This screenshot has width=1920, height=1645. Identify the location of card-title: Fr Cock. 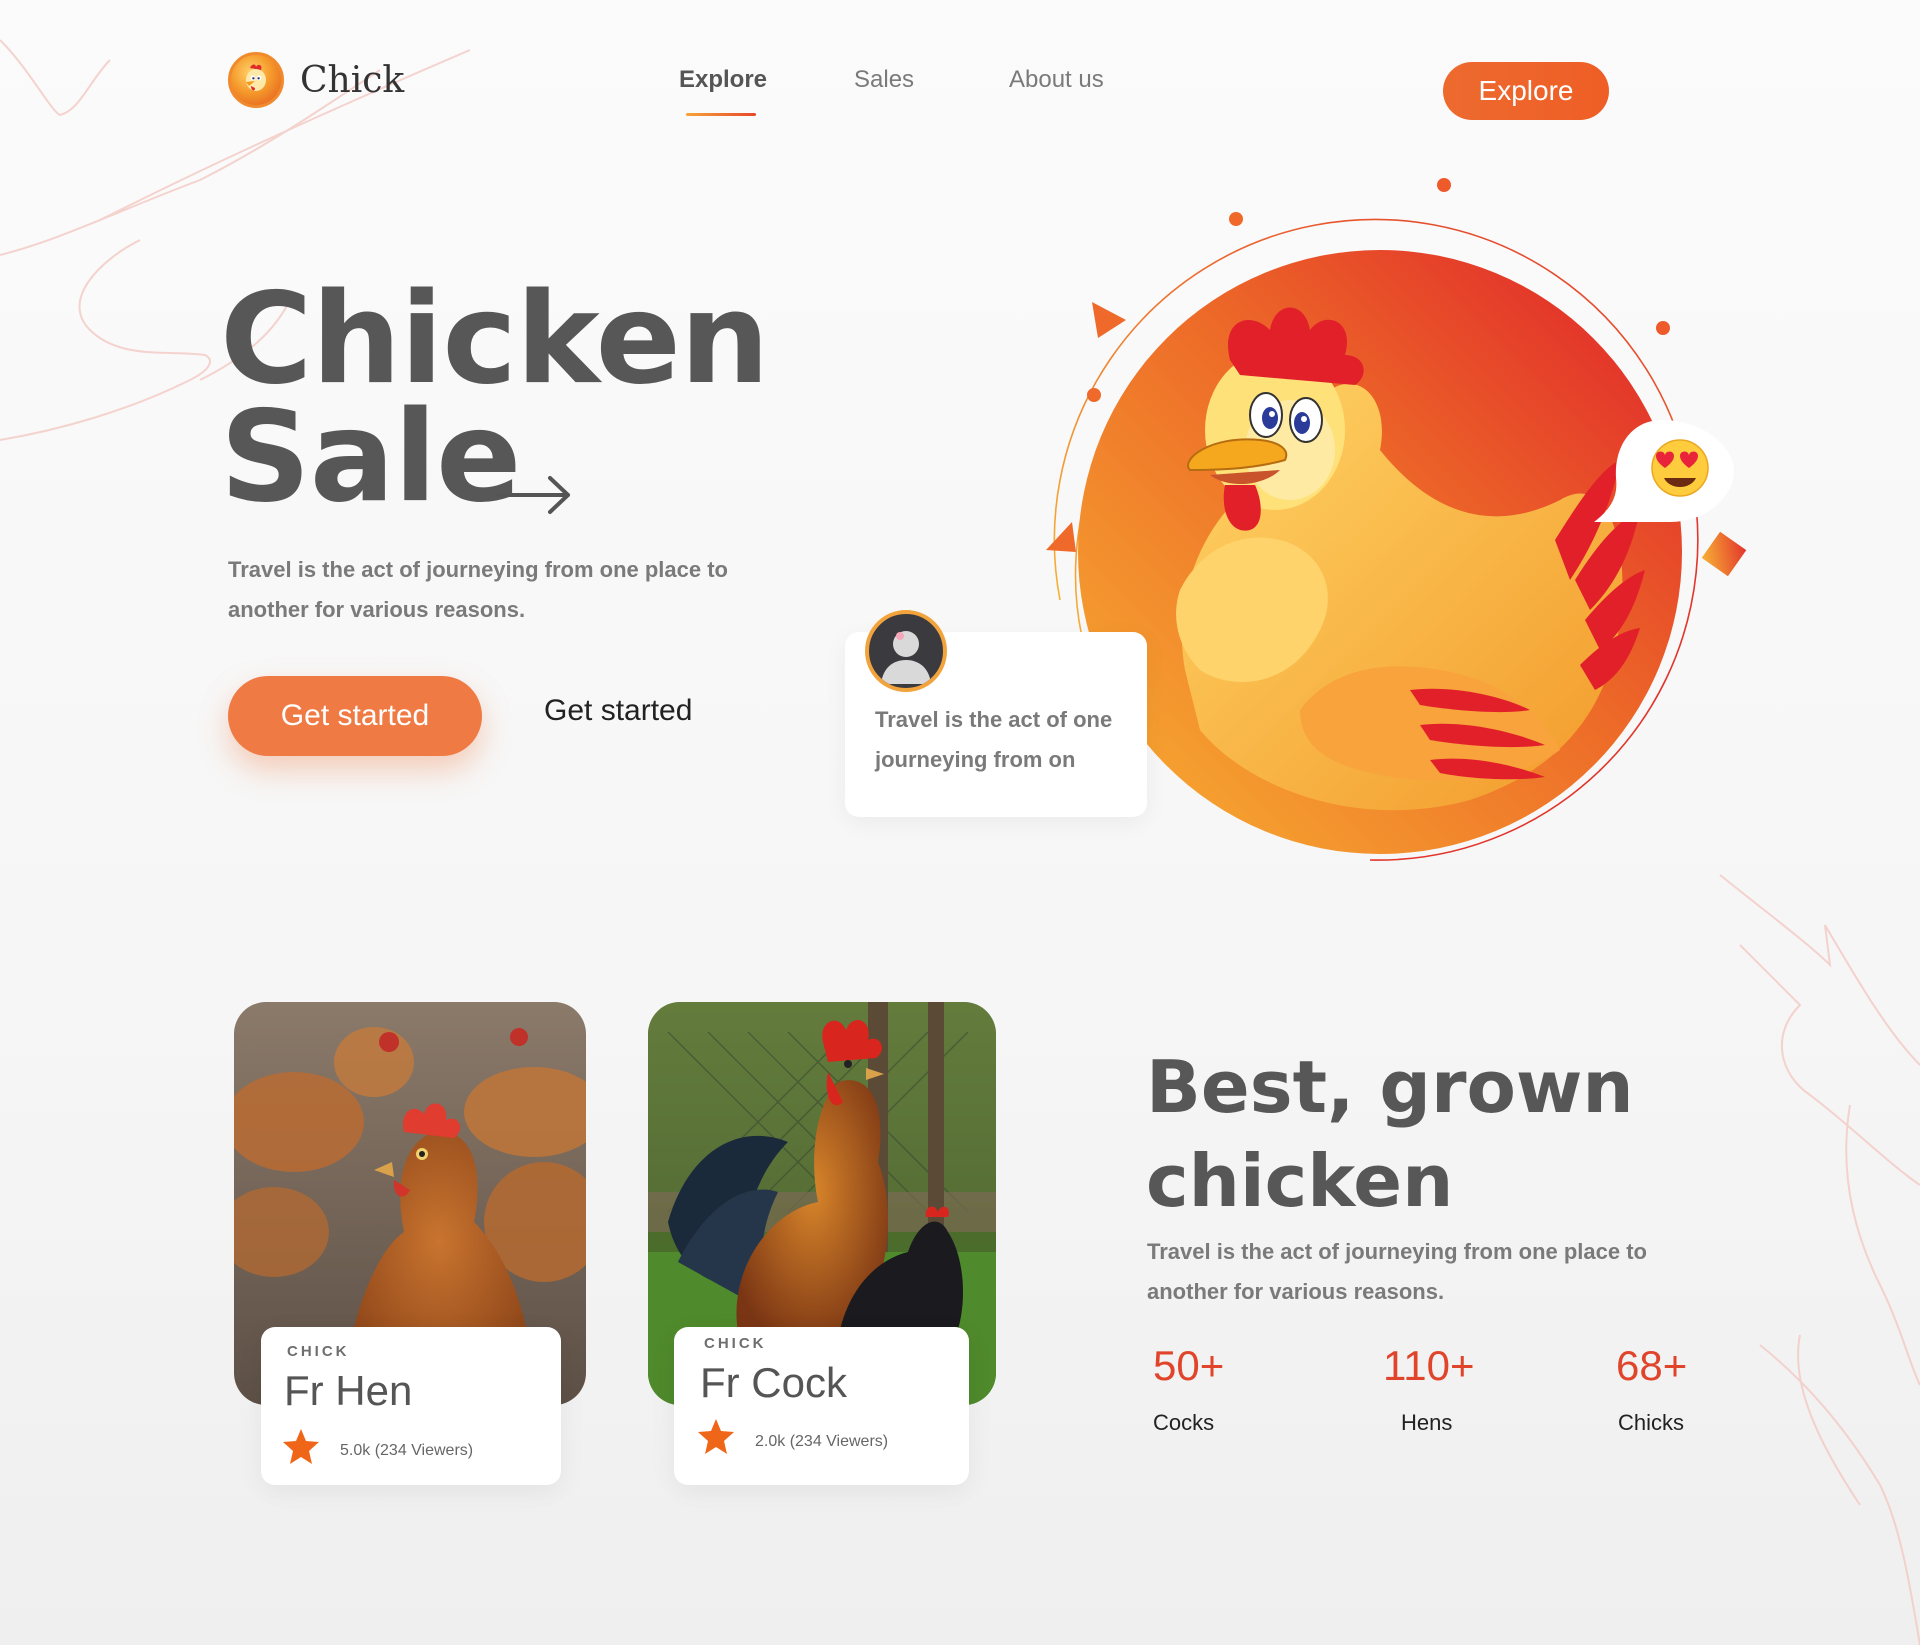
(773, 1382).